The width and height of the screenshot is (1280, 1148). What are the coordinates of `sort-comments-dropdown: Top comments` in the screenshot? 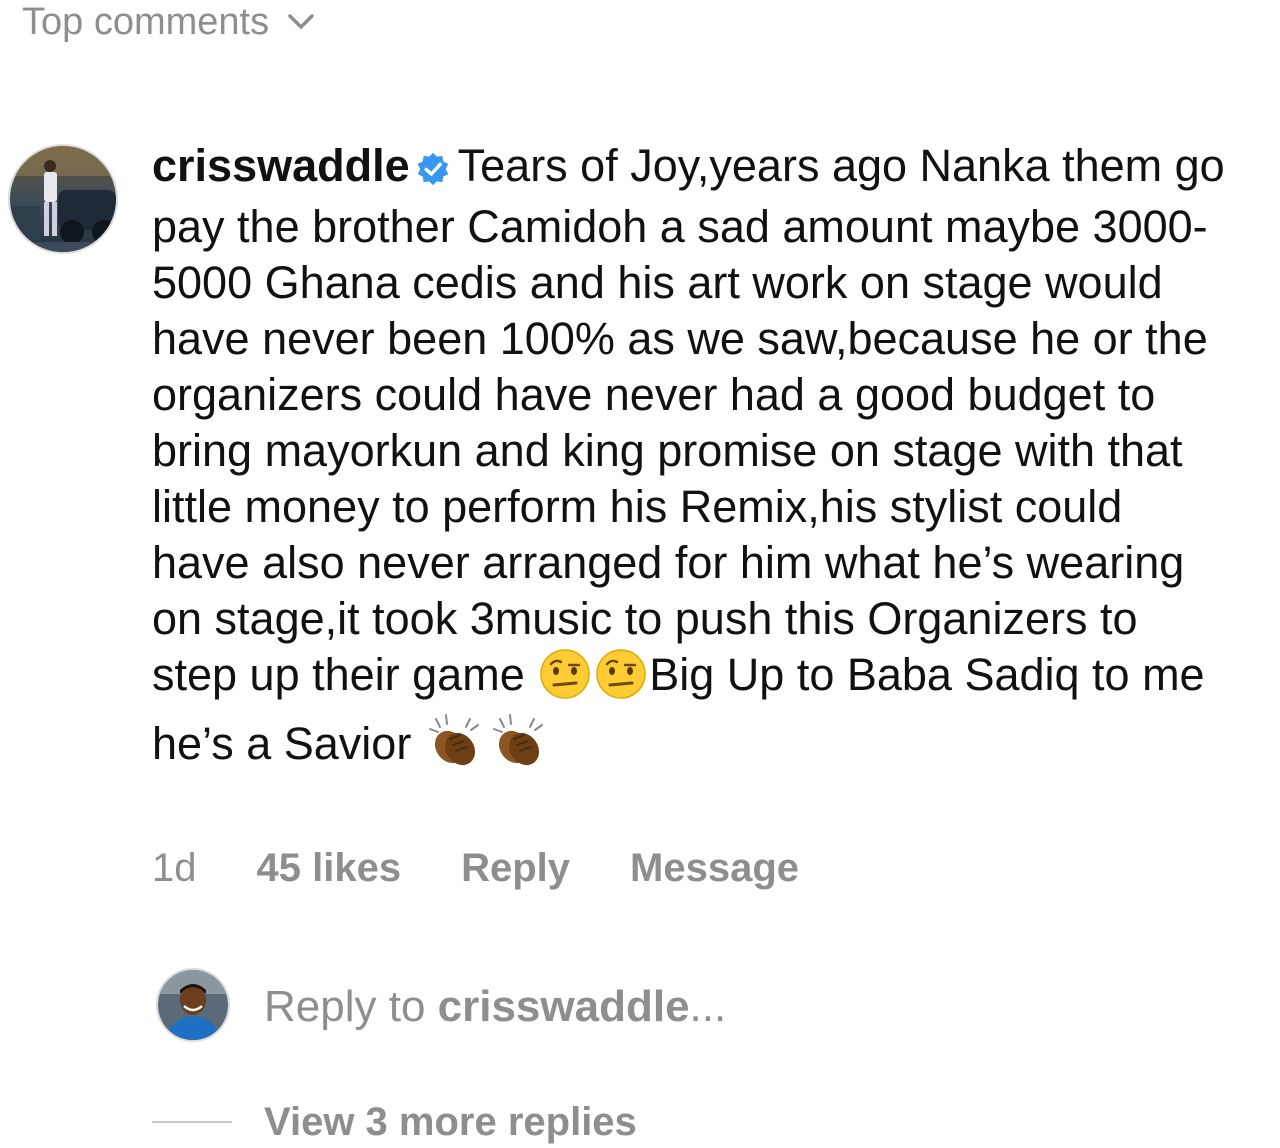 It's located at (168, 22).